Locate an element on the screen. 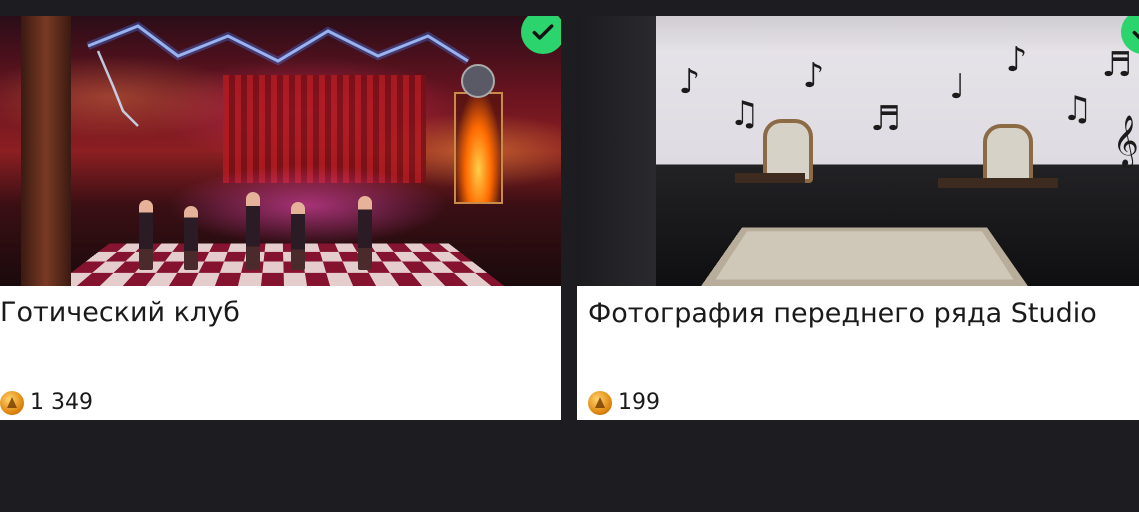 Image resolution: width=1139 pixels, height=512 pixels. item-title: Фотография переднего ряда Studio is located at coordinates (842, 313).